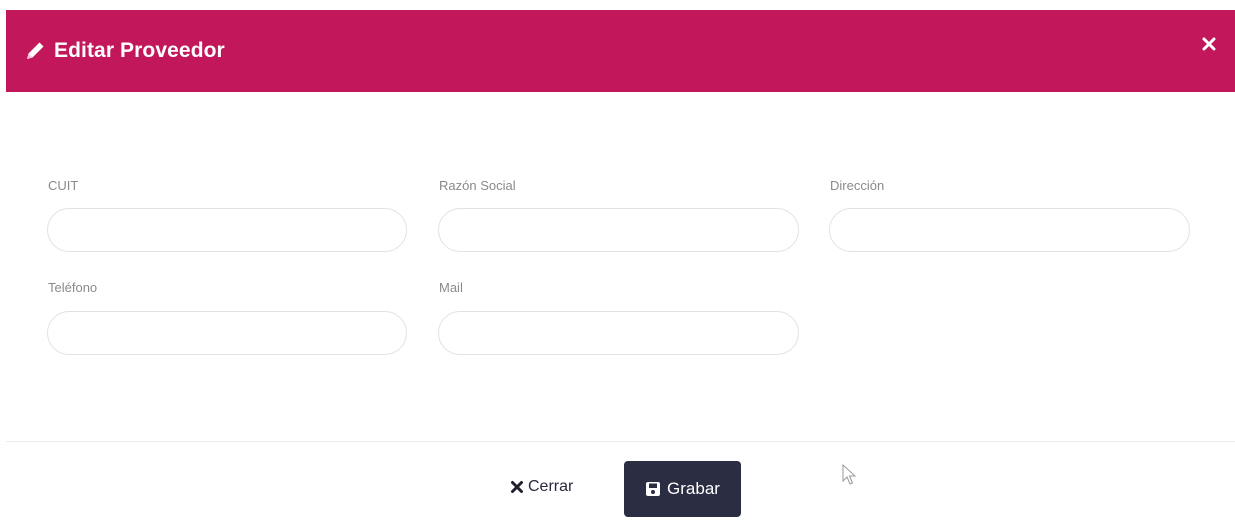 This screenshot has width=1235, height=529. Describe the element at coordinates (451, 287) in the screenshot. I see `mail-label: Mail` at that location.